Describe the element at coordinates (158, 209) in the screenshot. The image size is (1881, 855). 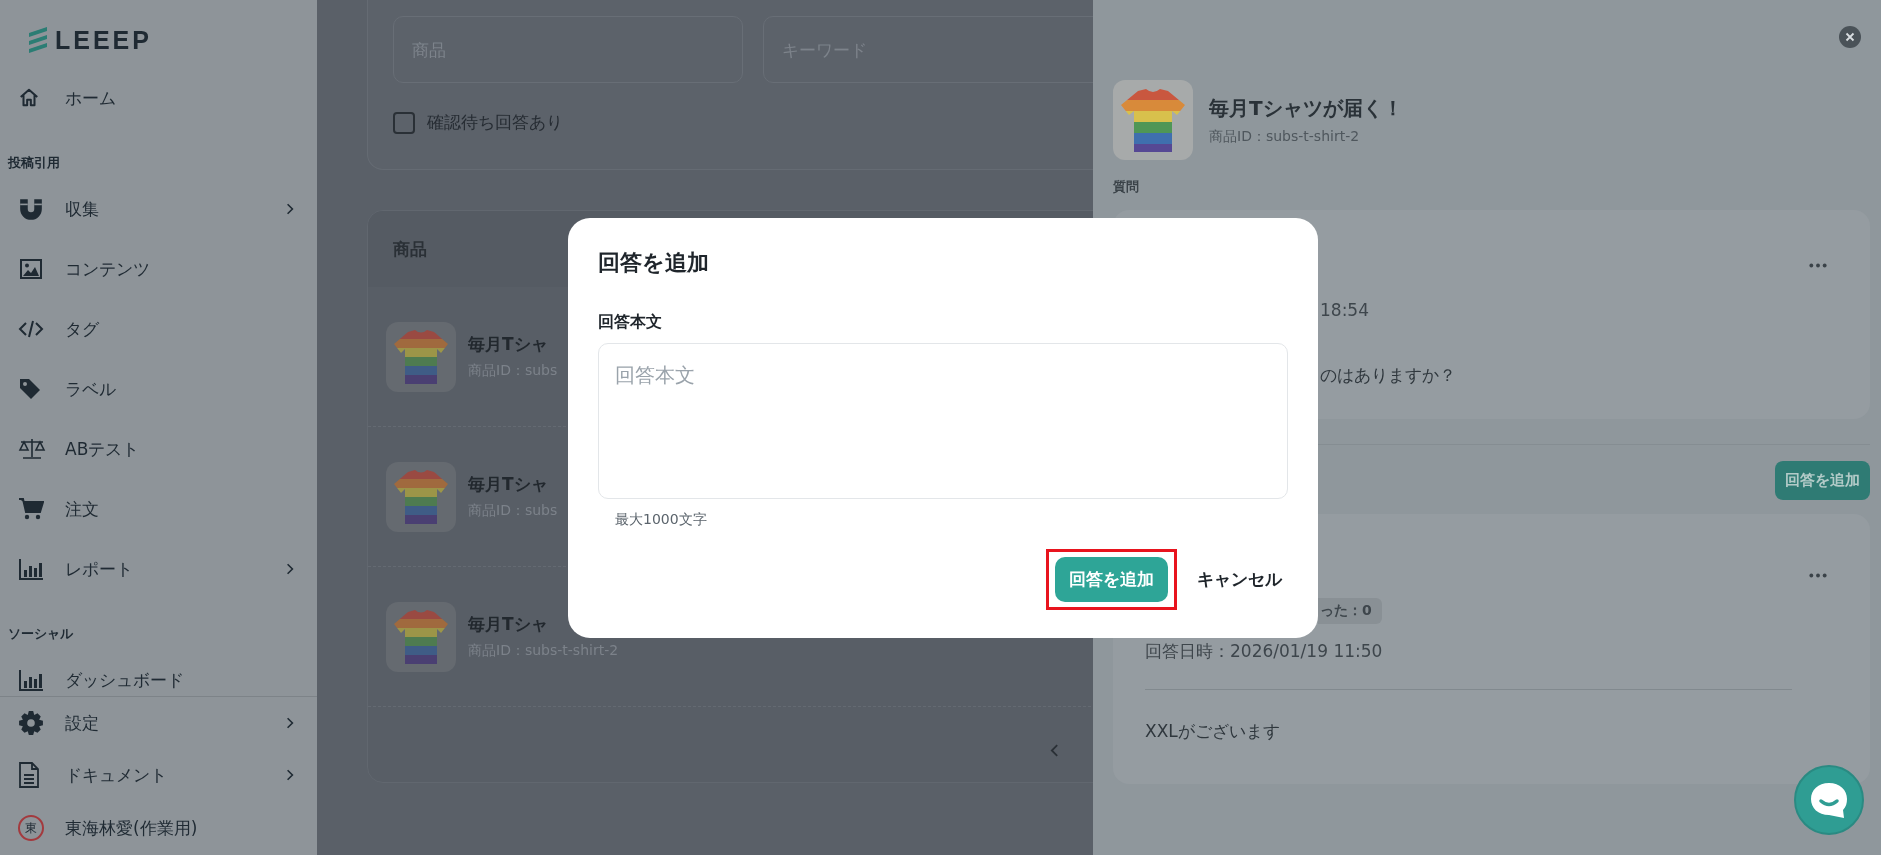
I see `nav-item: 収集` at that location.